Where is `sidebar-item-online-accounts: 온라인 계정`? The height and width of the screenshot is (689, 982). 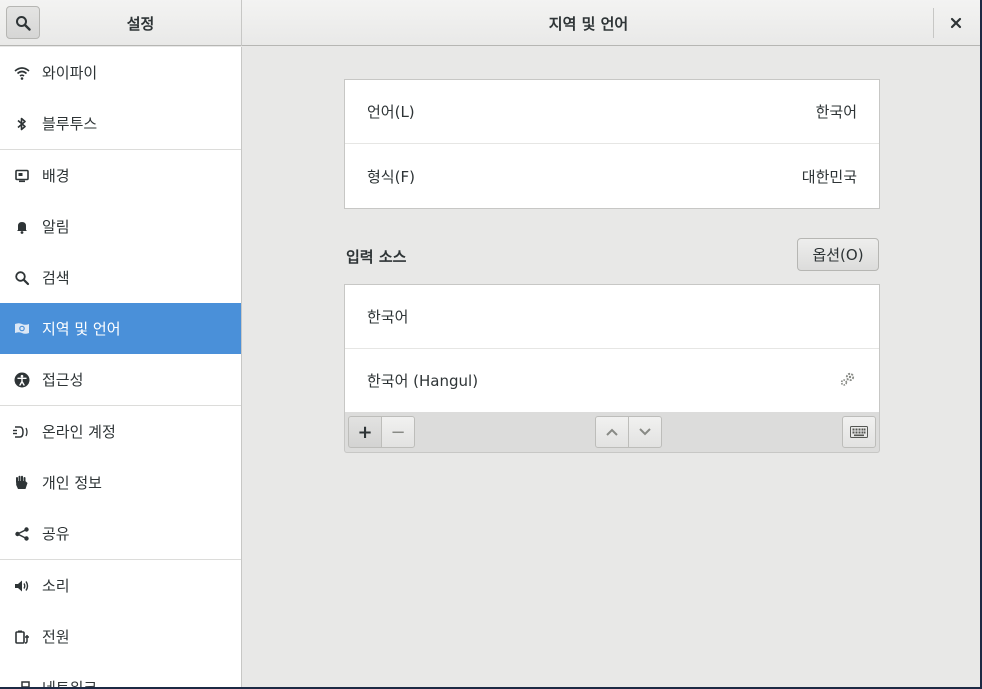
sidebar-item-online-accounts: 온라인 계정 is located at coordinates (120, 431).